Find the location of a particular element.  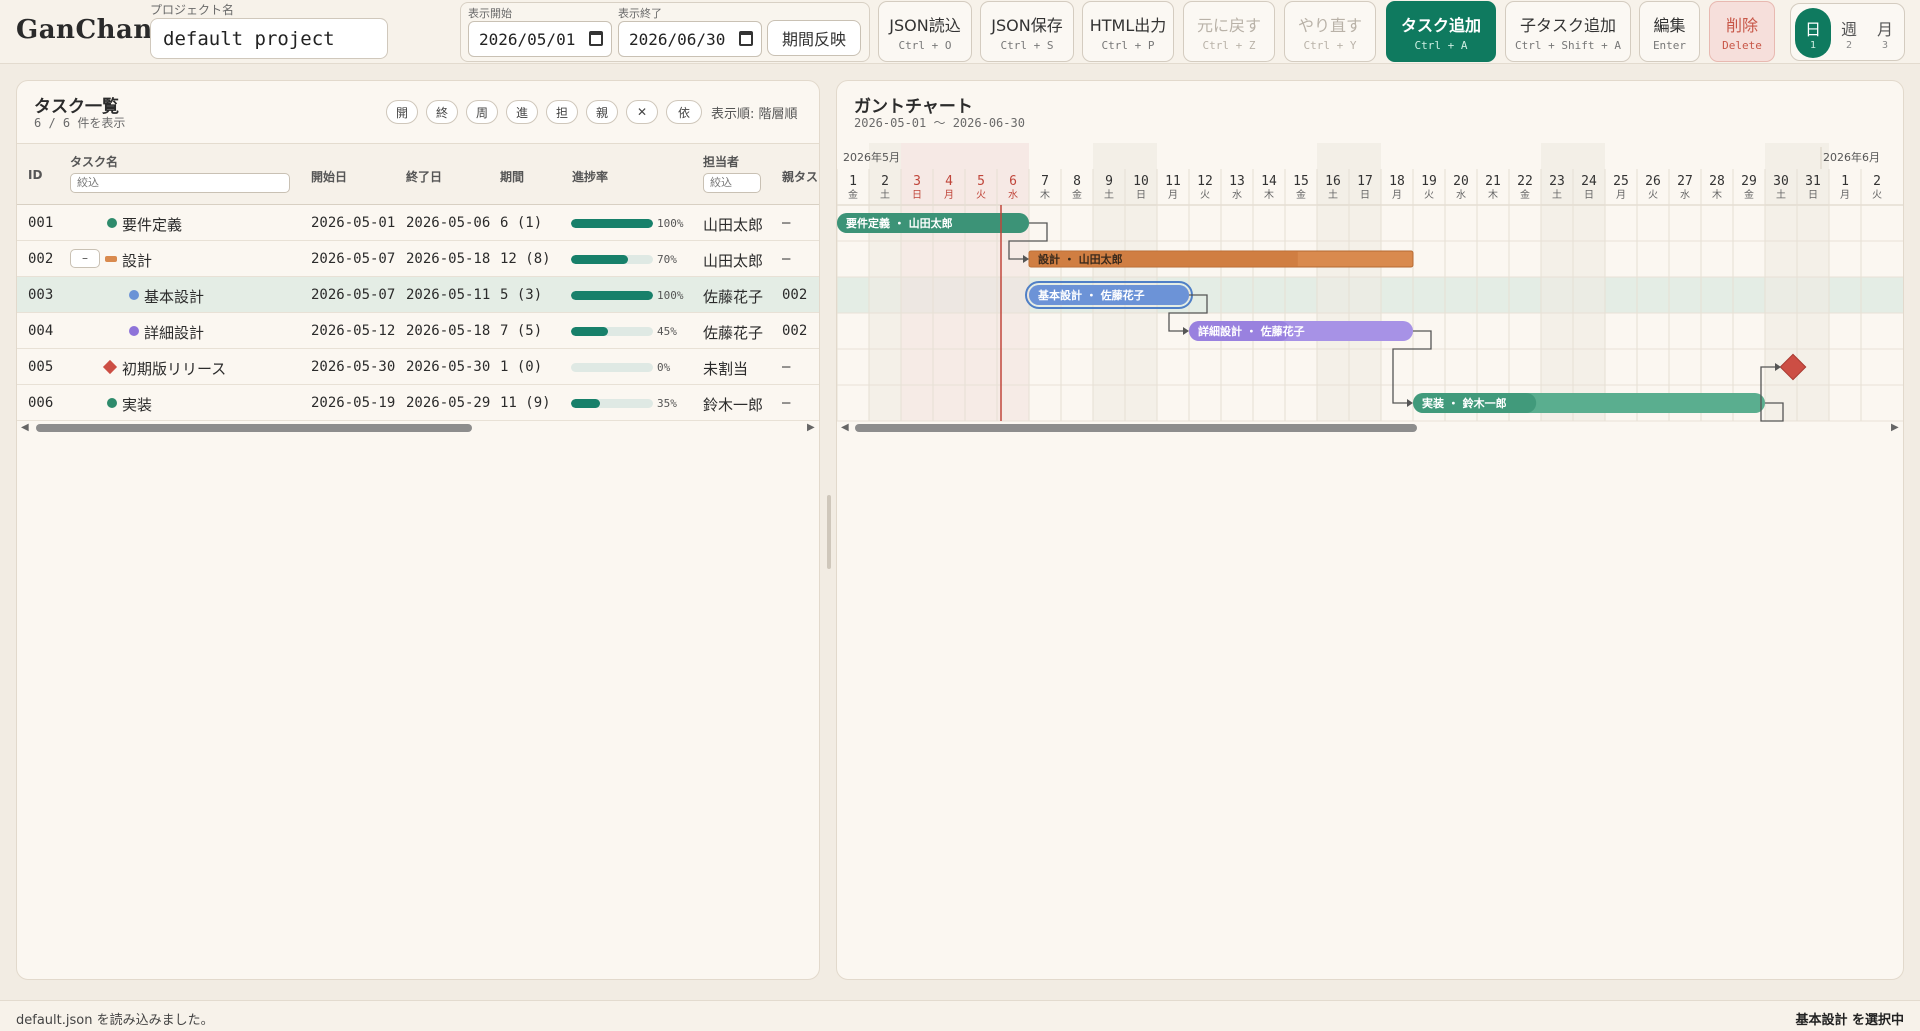

gantt-hscroll: ◀ ▶ is located at coordinates (1370, 428).